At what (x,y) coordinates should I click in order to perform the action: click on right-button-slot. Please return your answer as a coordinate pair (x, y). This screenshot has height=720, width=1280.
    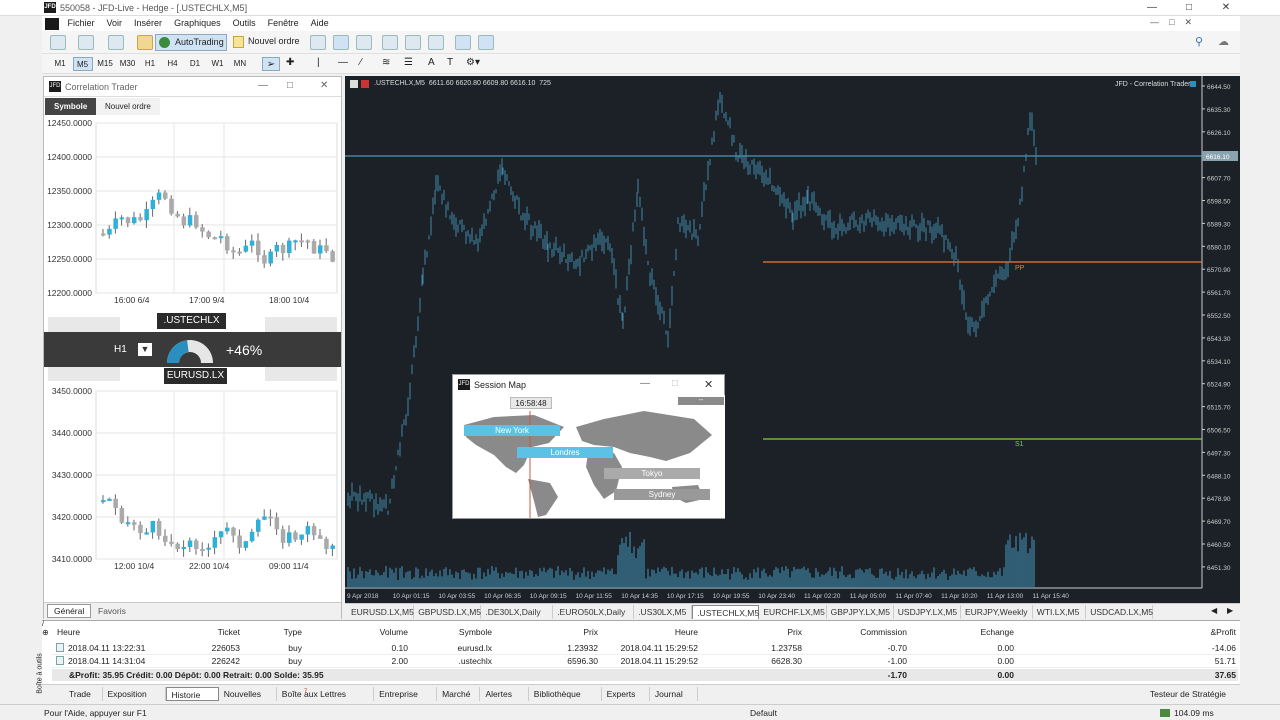
    Looking at the image, I should click on (301, 324).